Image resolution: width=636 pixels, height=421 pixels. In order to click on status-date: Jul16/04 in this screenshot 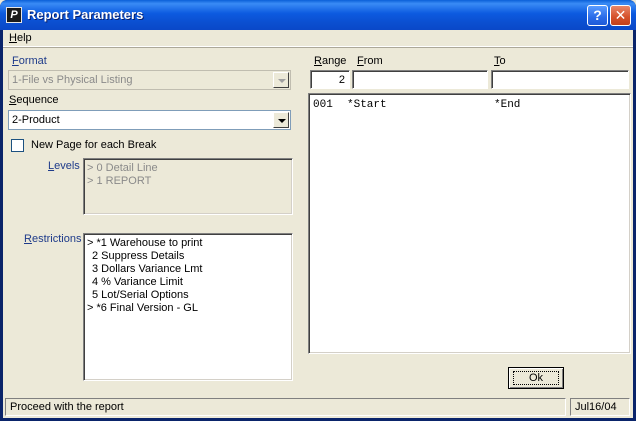, I will do `click(600, 407)`.